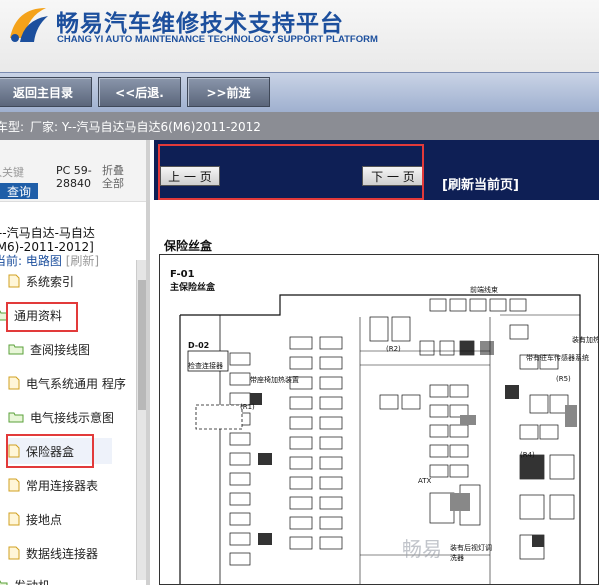 This screenshot has width=599, height=585. I want to click on sidebar-scrollbar, so click(141, 420).